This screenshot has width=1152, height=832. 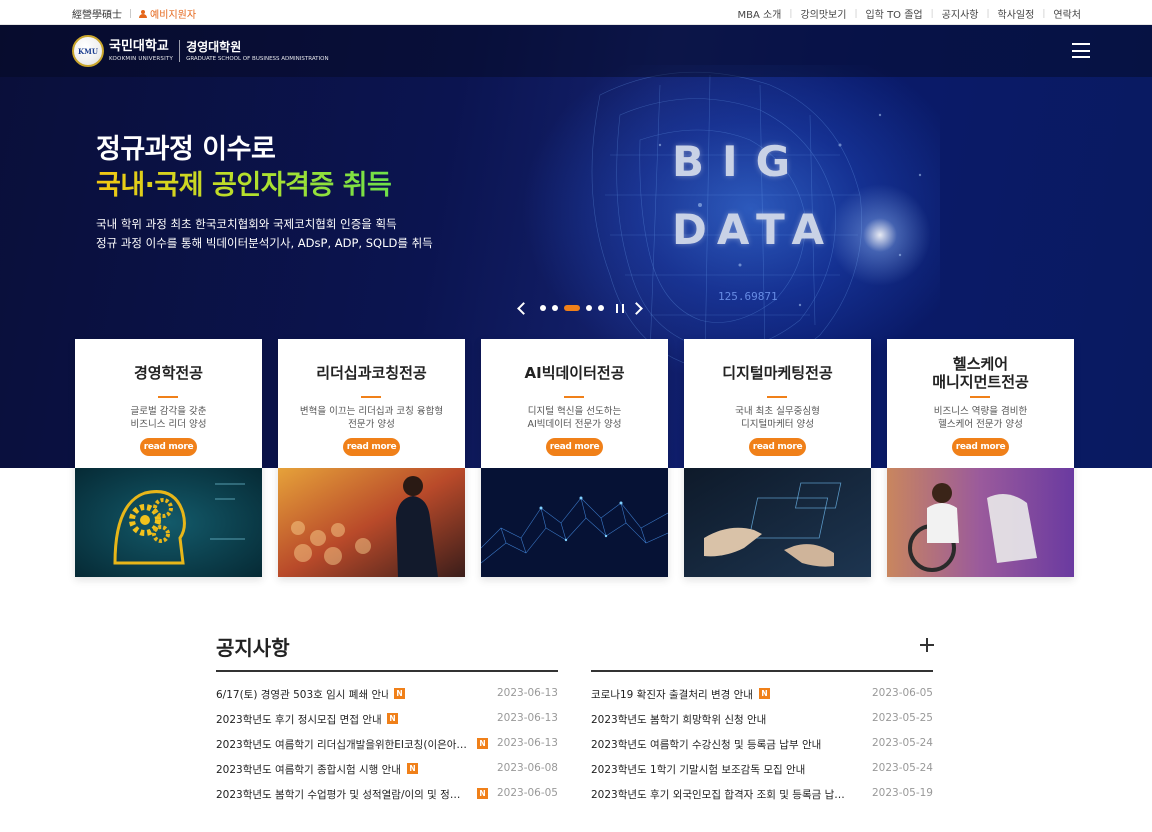 I want to click on notice-title: 2023학년도 후기 정시모집 면접 안내, so click(x=298, y=719).